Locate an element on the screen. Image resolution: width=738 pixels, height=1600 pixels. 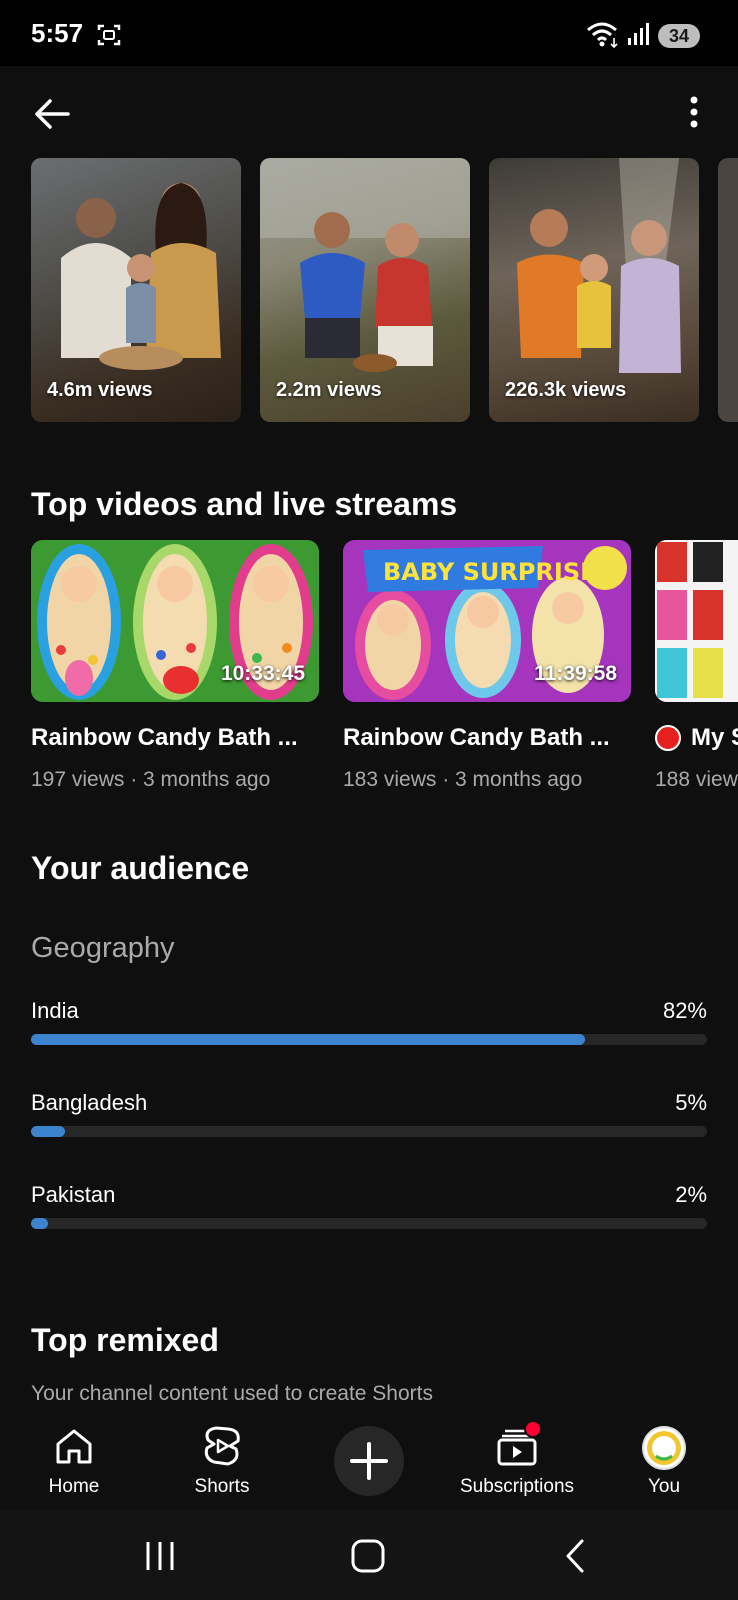
video-meta: 183 views · 3 months ago is located at coordinates (463, 779).